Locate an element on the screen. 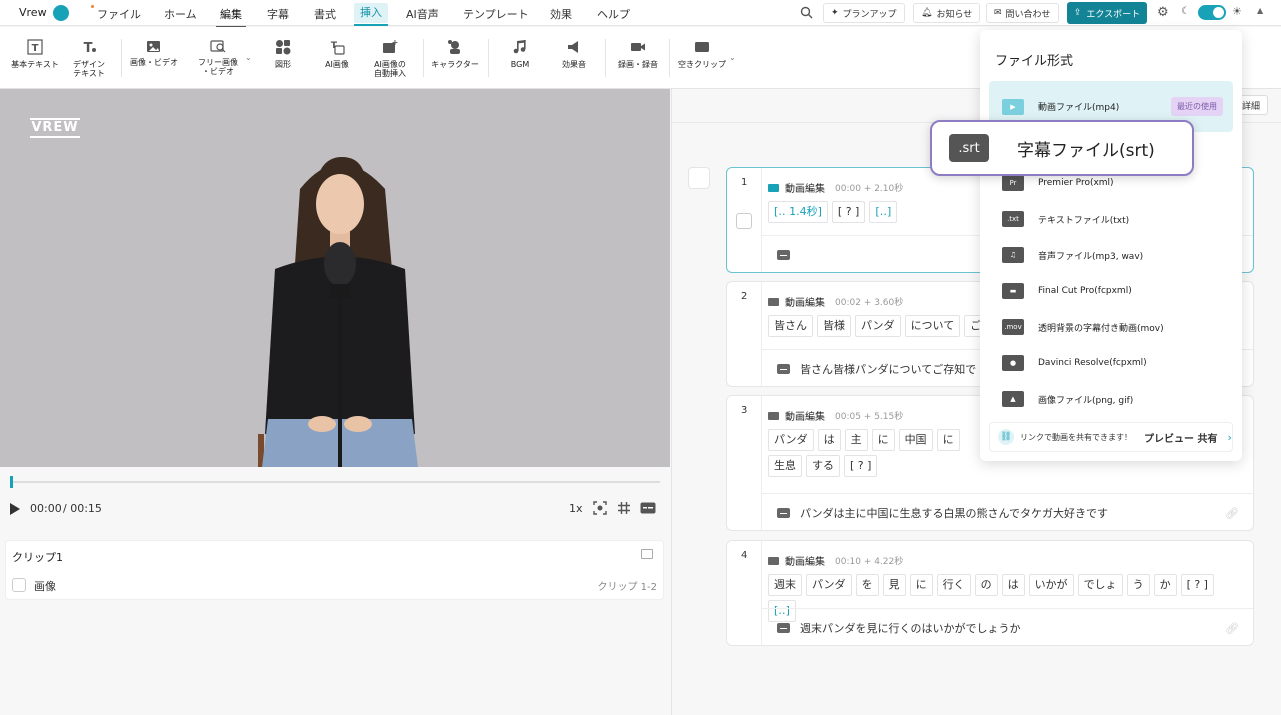  word-token: を is located at coordinates (867, 585).